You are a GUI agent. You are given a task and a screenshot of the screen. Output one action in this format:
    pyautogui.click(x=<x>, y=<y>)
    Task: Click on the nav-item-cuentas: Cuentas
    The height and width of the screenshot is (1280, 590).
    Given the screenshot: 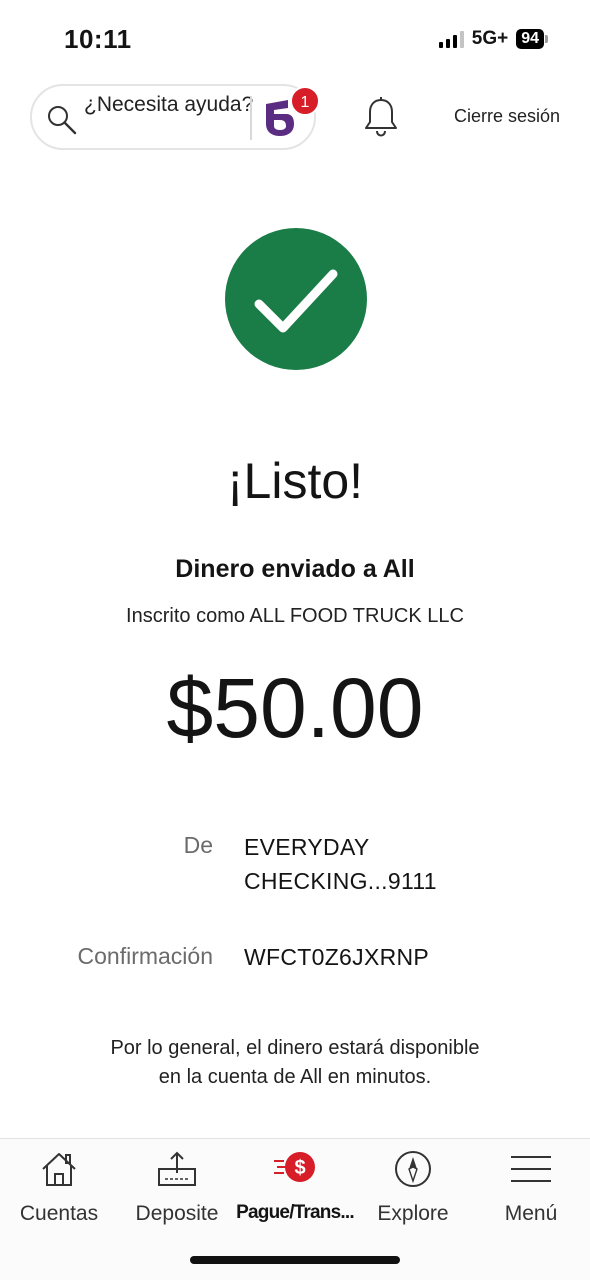 What is the action you would take?
    pyautogui.click(x=59, y=1189)
    